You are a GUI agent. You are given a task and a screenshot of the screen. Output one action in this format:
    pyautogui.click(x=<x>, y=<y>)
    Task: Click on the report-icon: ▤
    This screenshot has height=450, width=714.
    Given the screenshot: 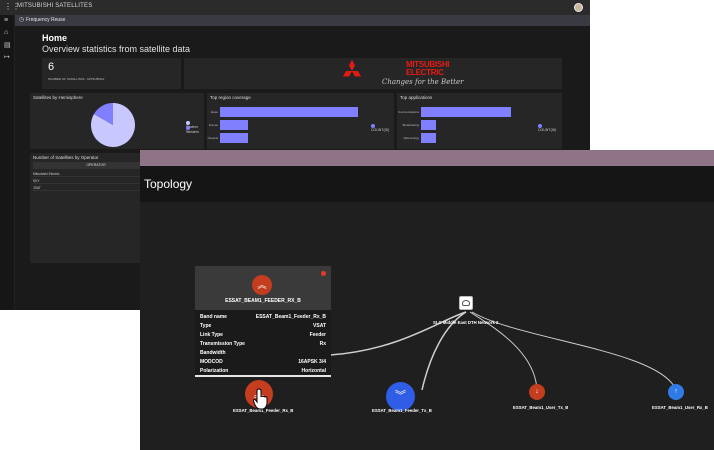 What is the action you would take?
    pyautogui.click(x=7, y=45)
    